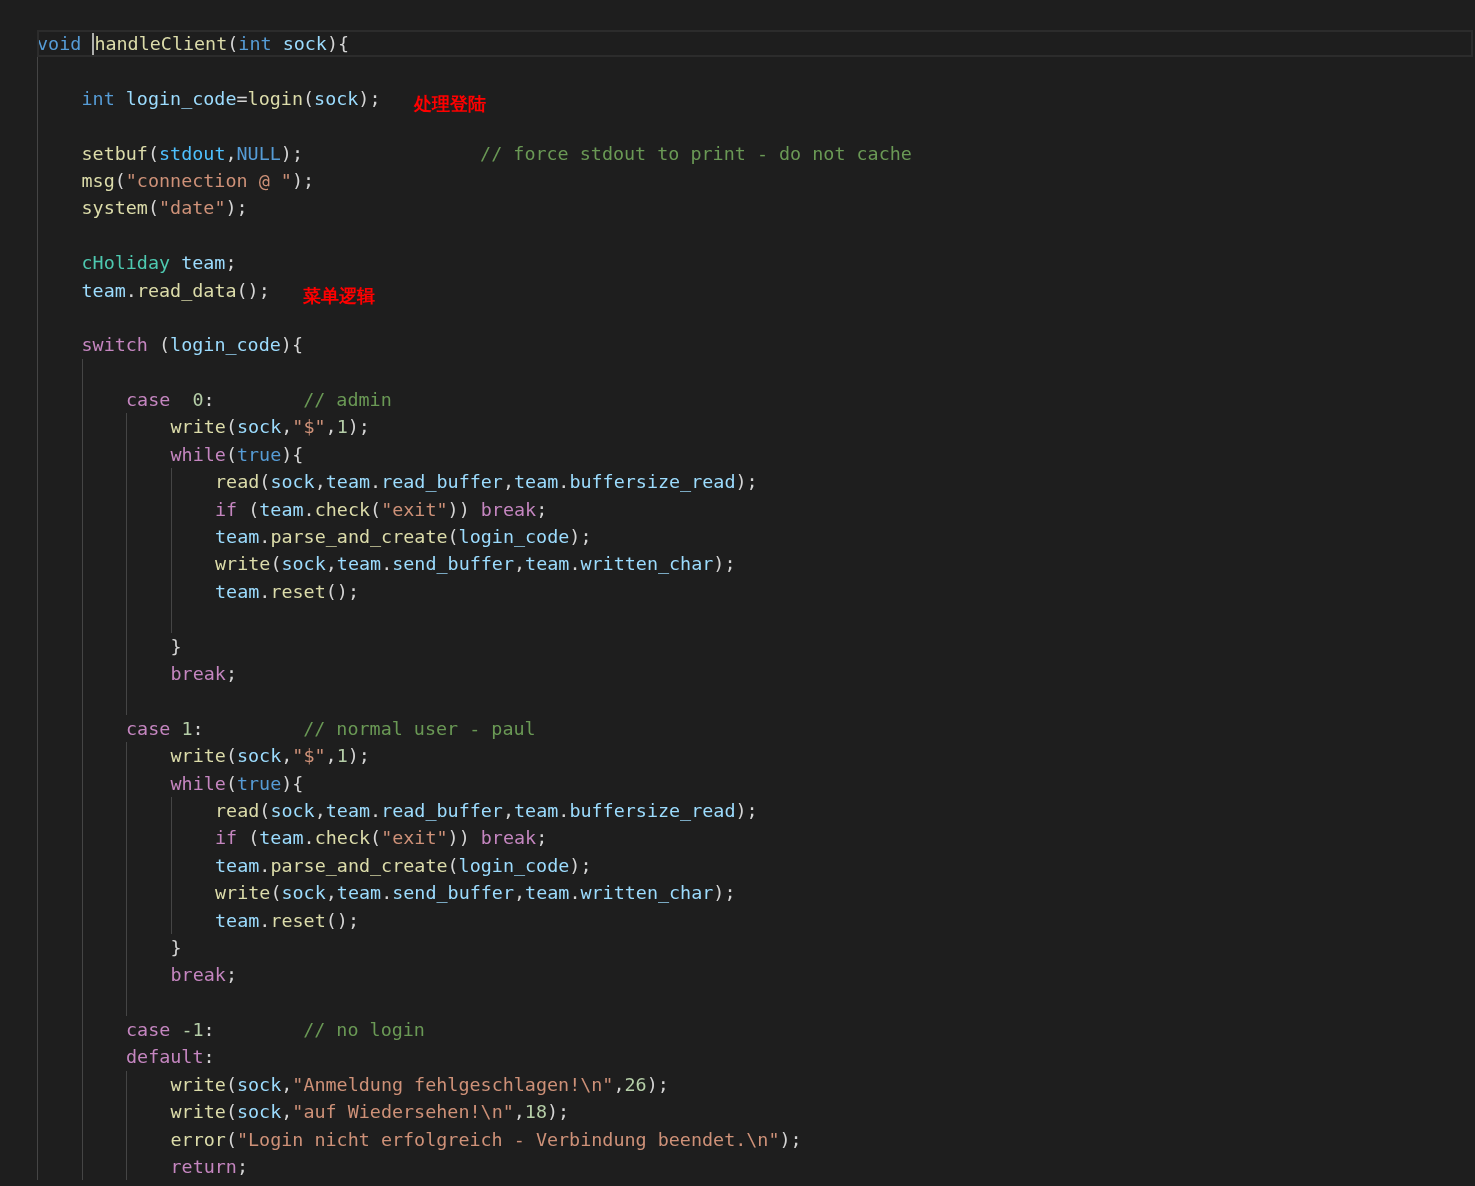 The height and width of the screenshot is (1186, 1475). I want to click on code-comment: // force stdout to print - do not cache, so click(696, 153).